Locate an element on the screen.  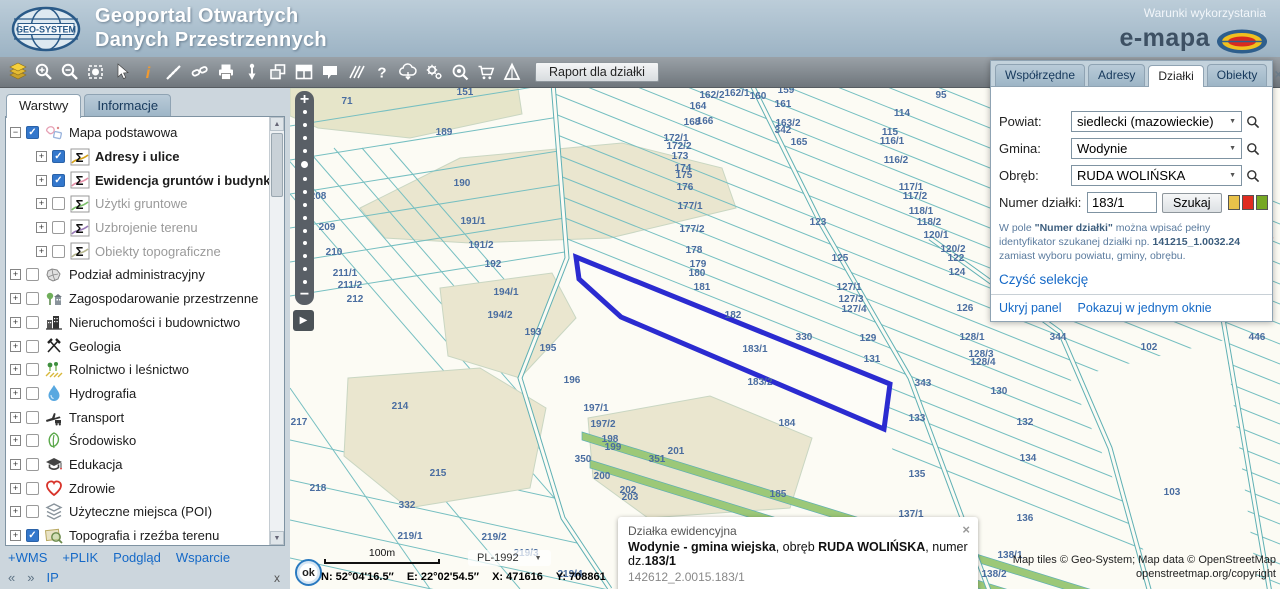
panel-tab-2: Działki is located at coordinates (1176, 76).